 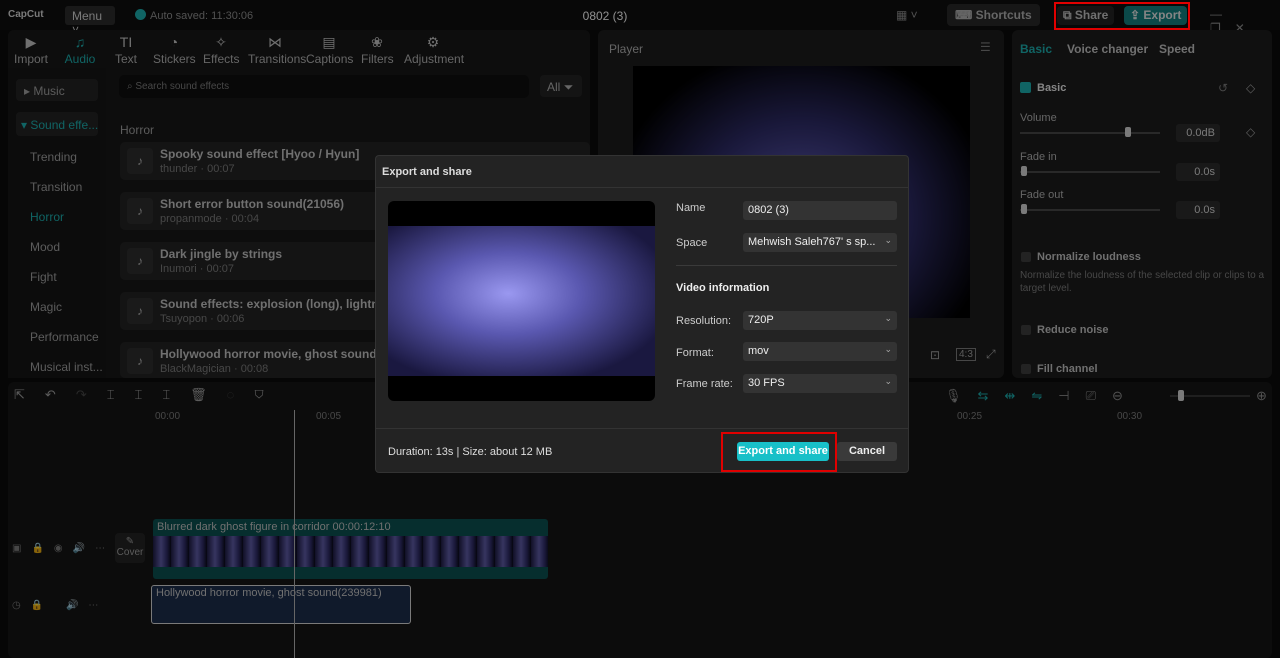 I want to click on split-right-icon: ⌶, so click(x=176, y=394).